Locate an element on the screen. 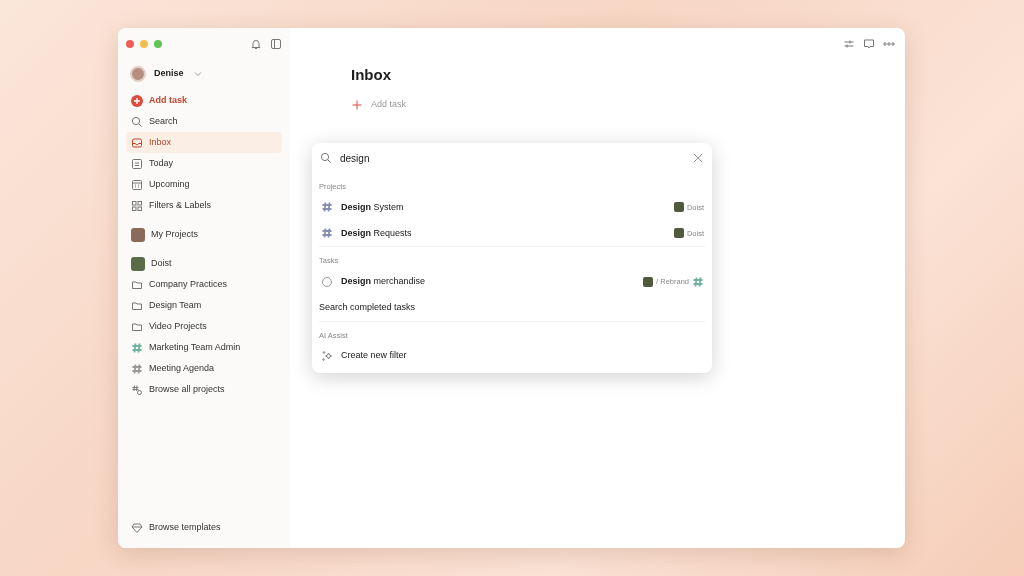  grid-icon is located at coordinates (137, 205).